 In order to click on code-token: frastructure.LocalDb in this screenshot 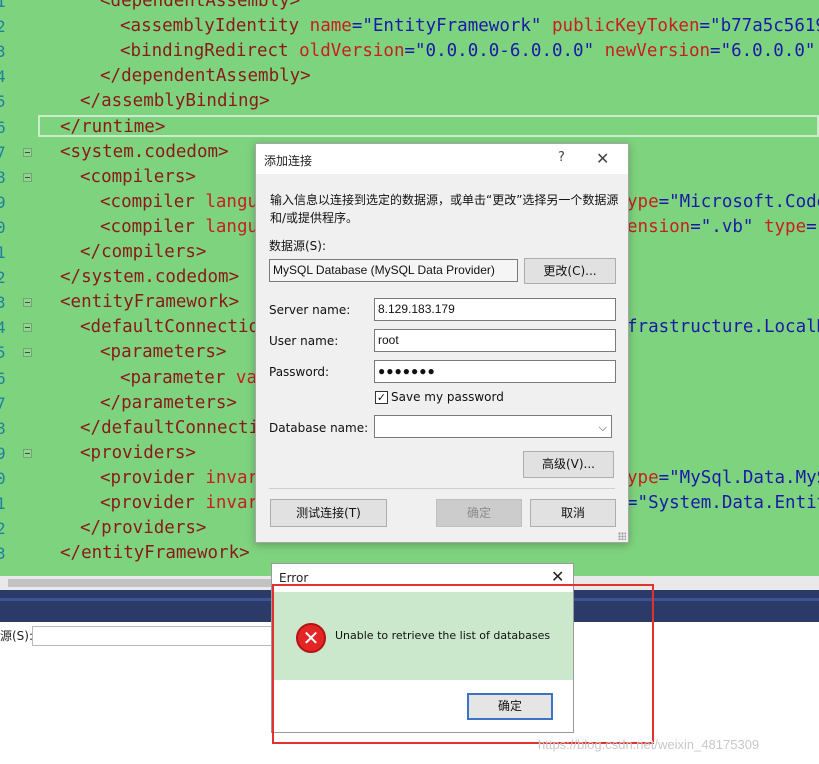, I will do `click(723, 327)`.